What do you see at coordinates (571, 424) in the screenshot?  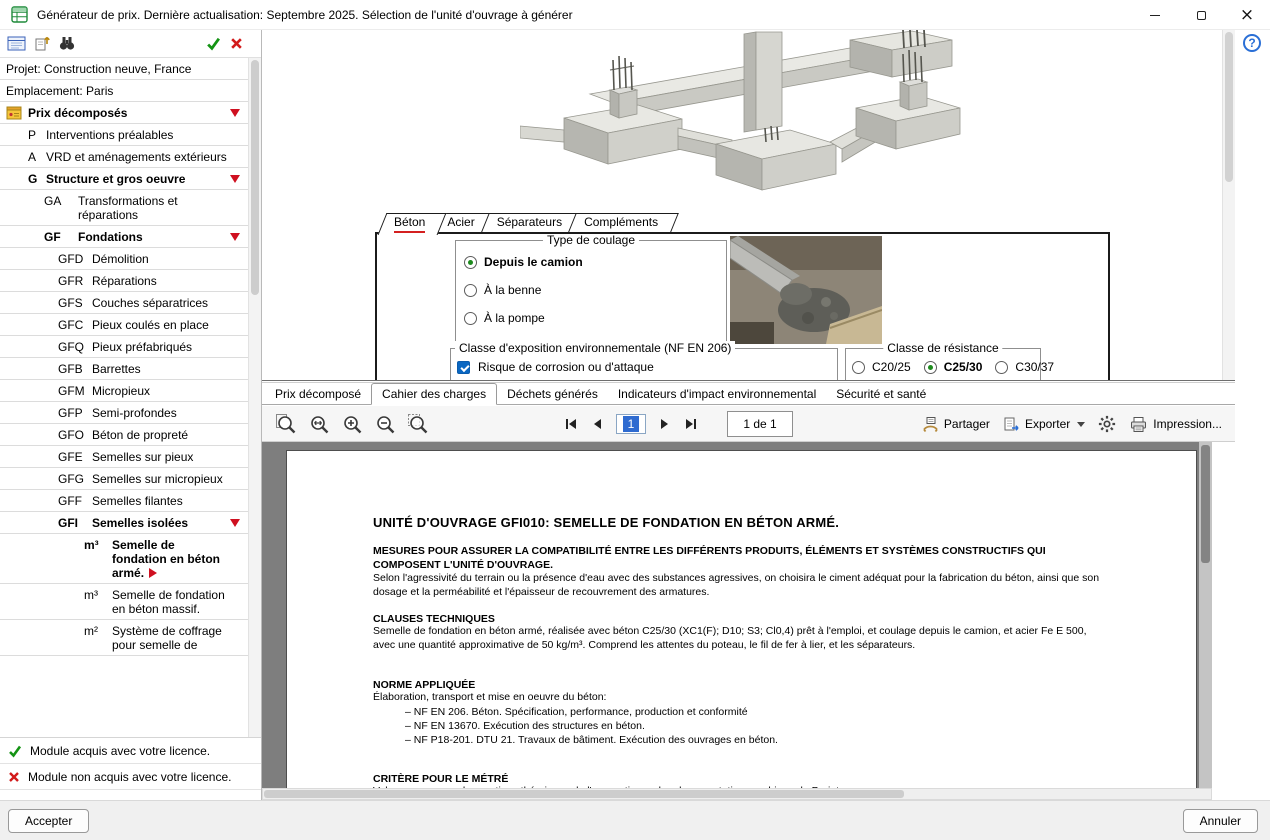 I see `first-page-button` at bounding box center [571, 424].